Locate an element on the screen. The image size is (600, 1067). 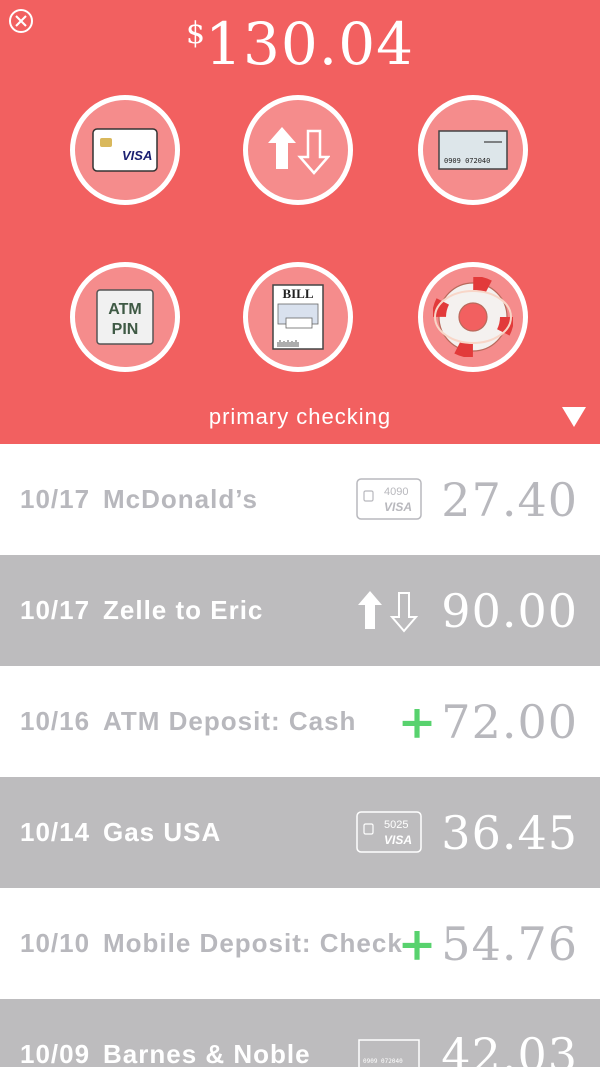
bill-pay-action-button: BILL is located at coordinates (298, 317).